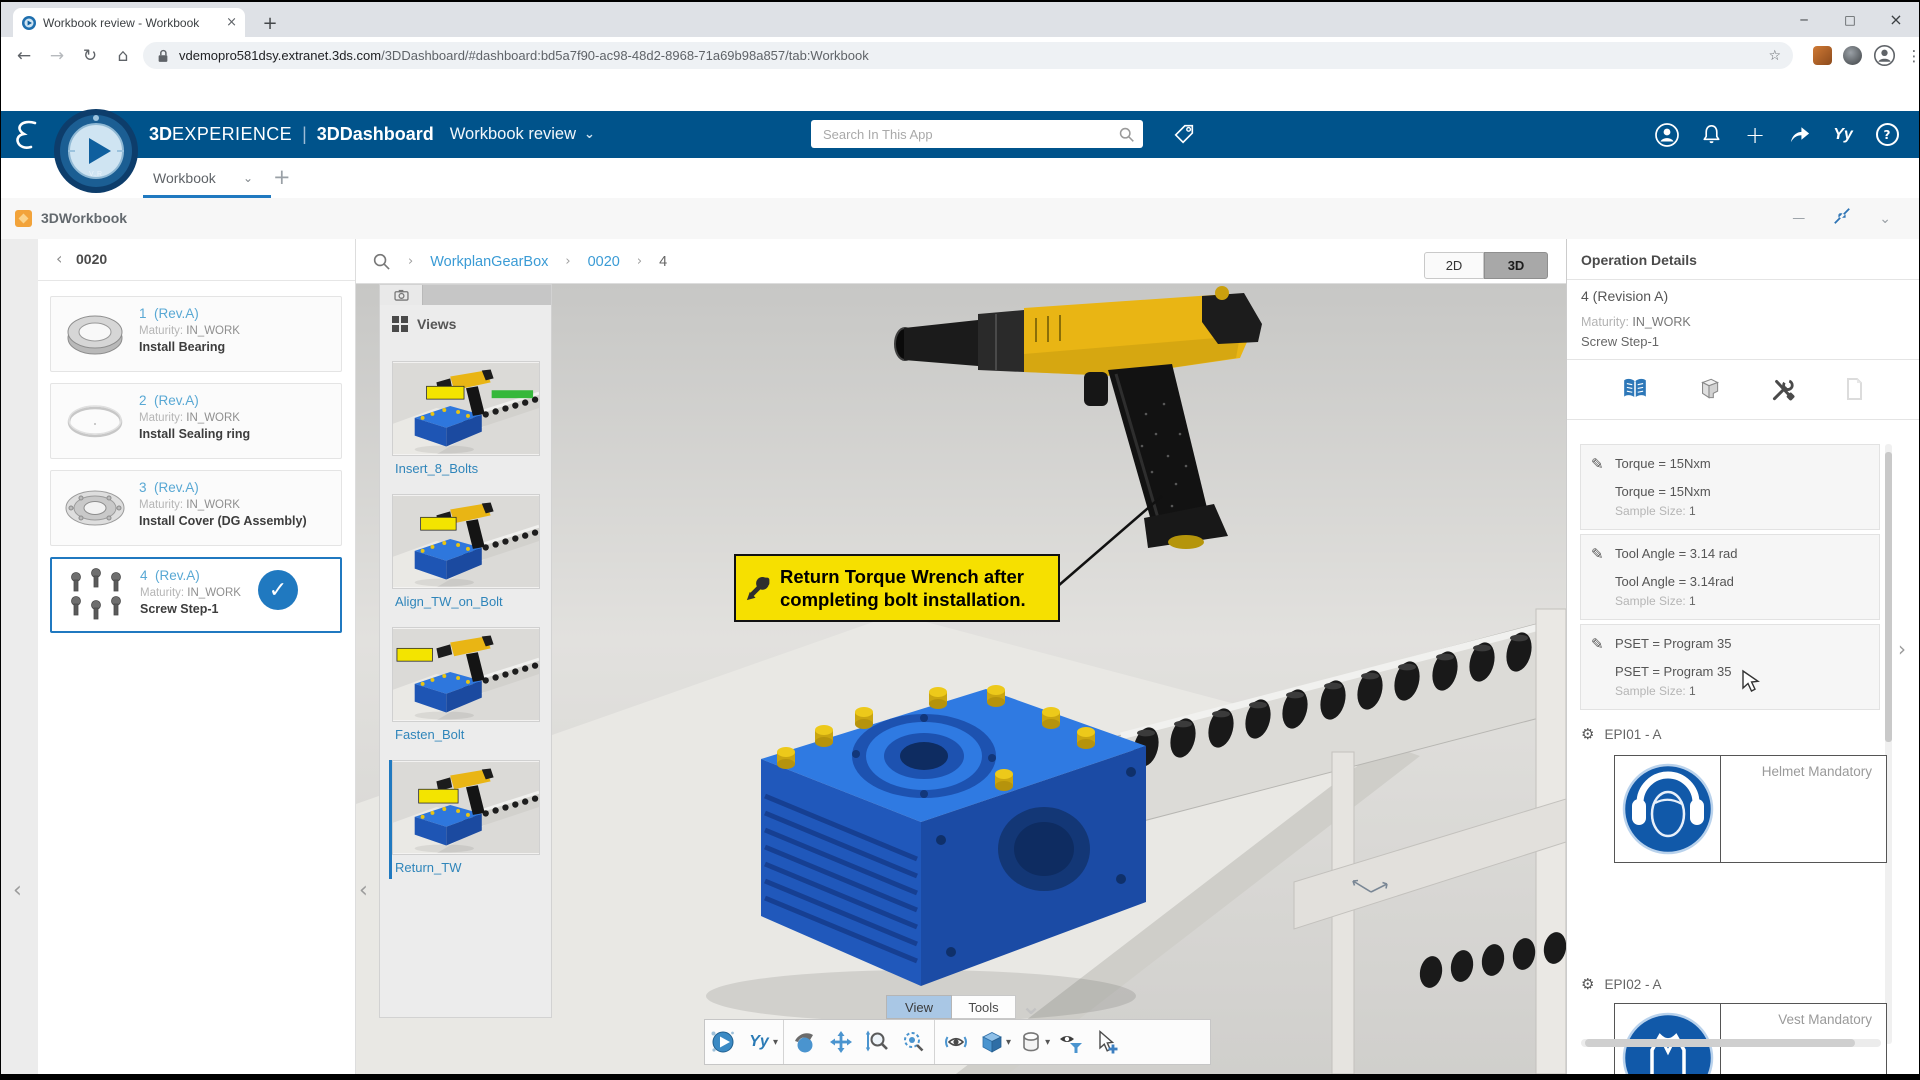 The image size is (1920, 1080). I want to click on collapse-views-chevron: ‹, so click(363, 891).